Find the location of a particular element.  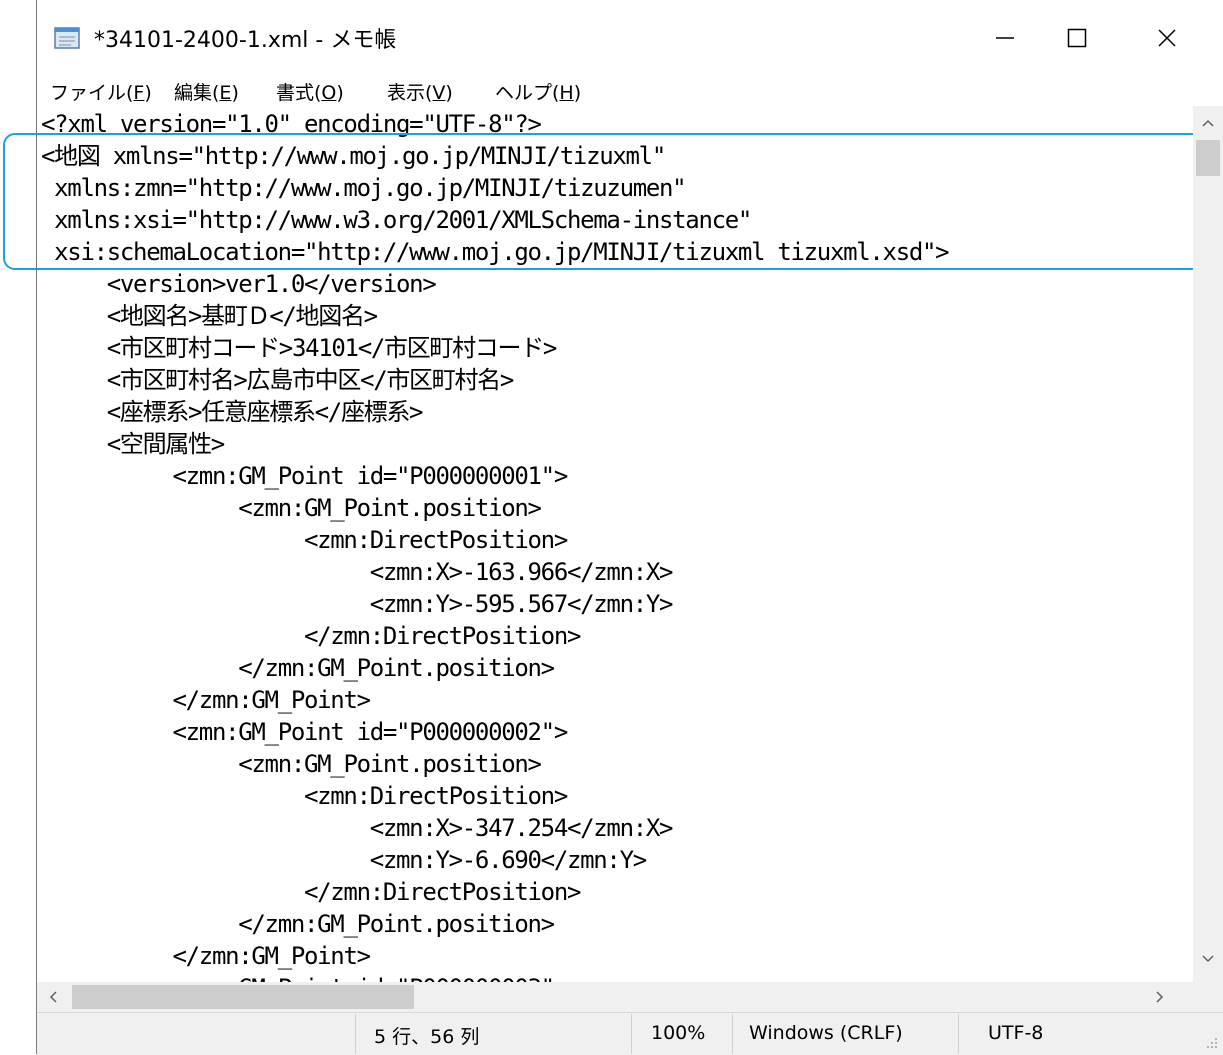

close-icon is located at coordinates (1167, 38).